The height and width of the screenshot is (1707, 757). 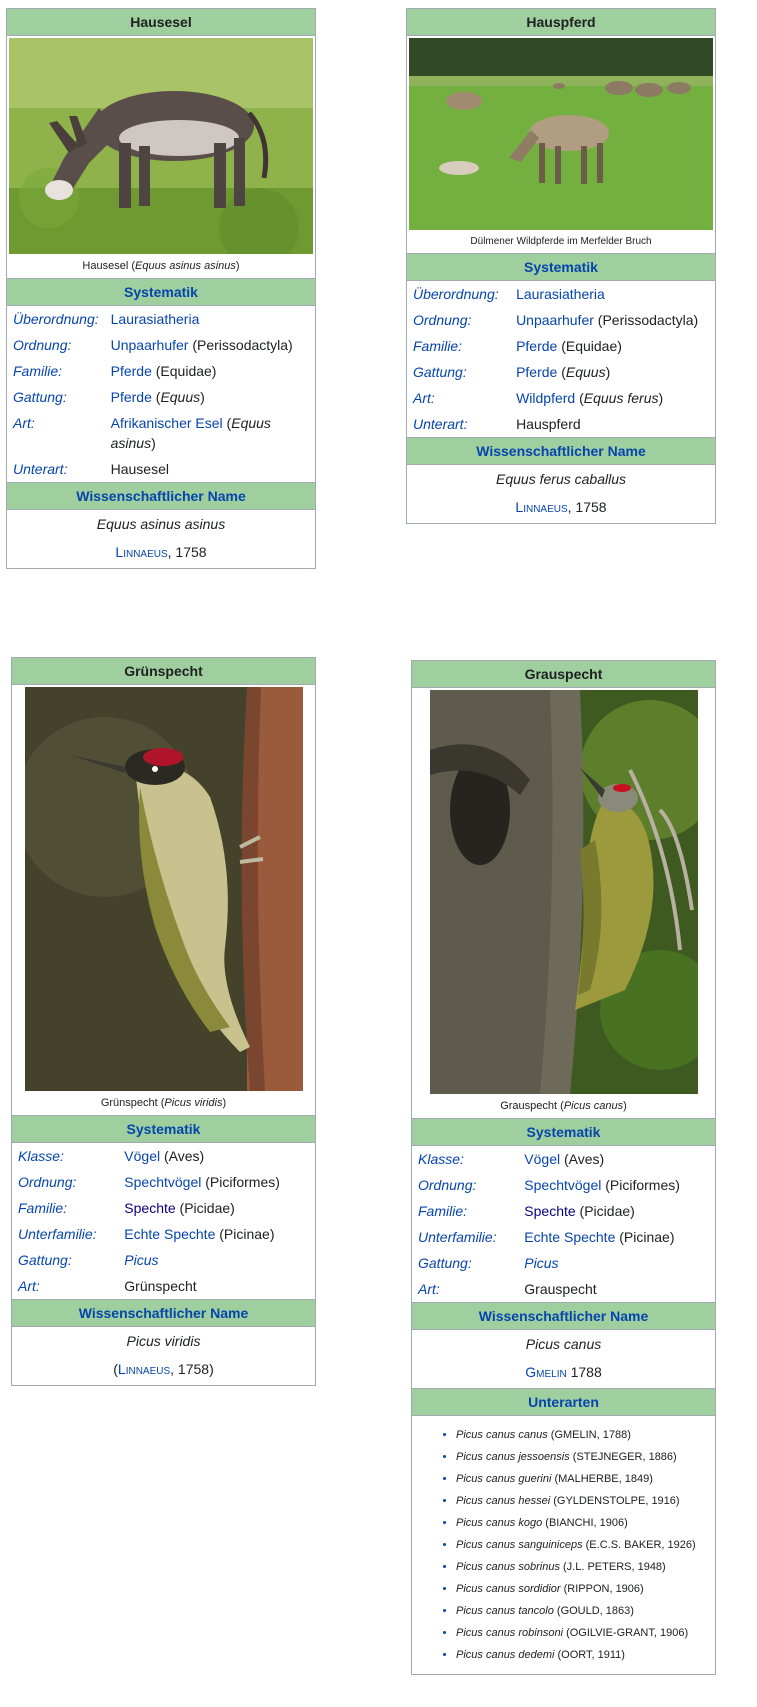 I want to click on rank-row: Art: Grünspecht, so click(x=163, y=1286).